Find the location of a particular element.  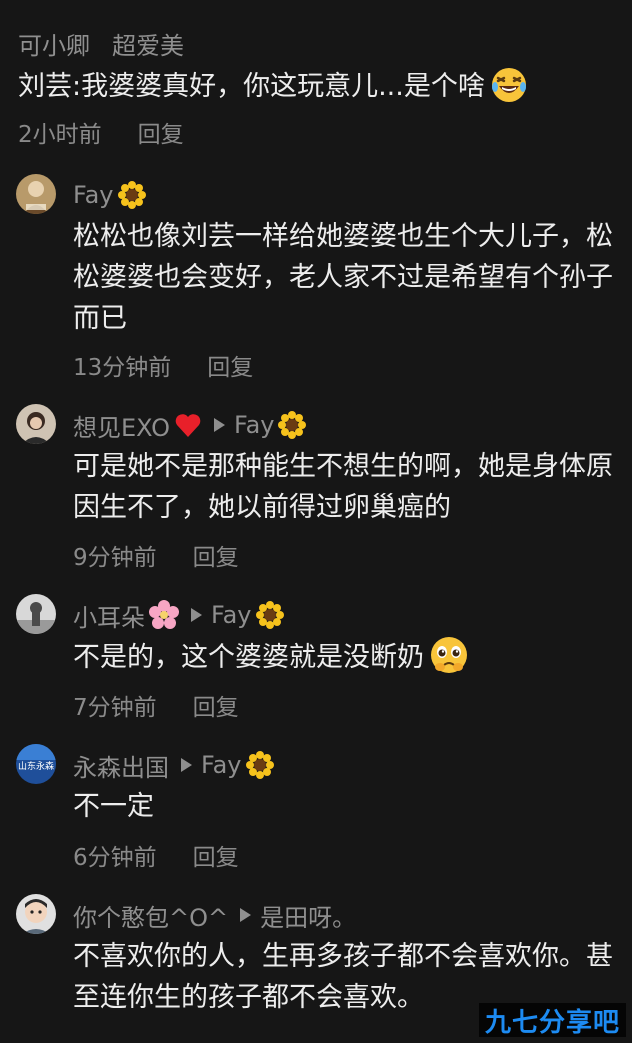

comment-meta: 2小时前 回复 is located at coordinates (101, 132).